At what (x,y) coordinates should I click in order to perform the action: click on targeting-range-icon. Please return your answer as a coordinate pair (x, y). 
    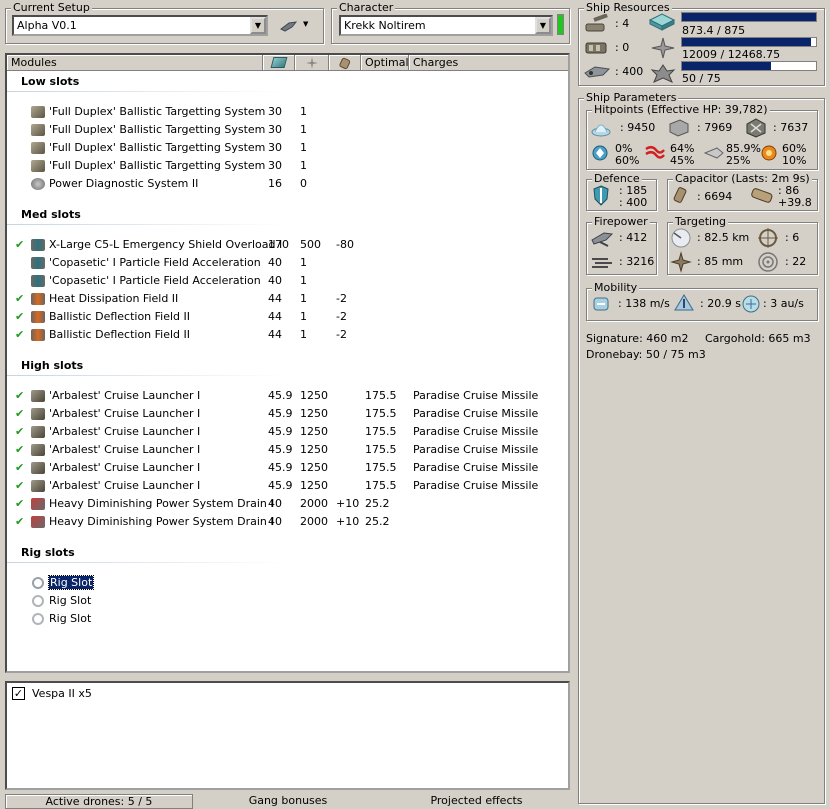
    Looking at the image, I should click on (681, 238).